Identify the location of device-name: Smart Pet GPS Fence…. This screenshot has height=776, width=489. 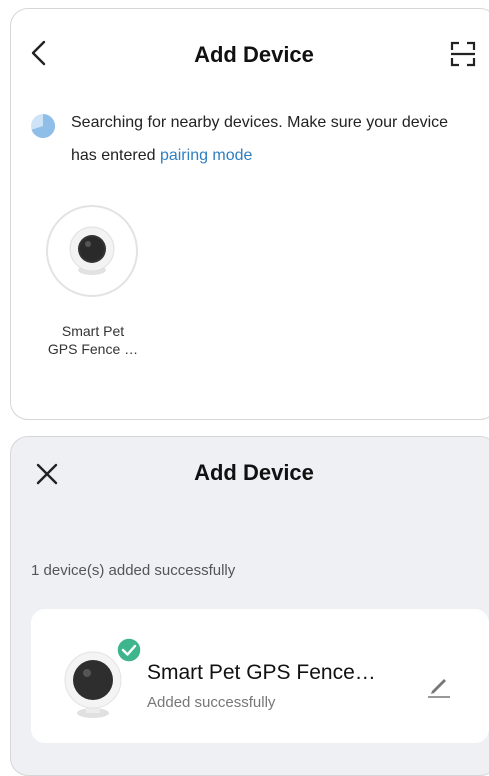
(261, 672).